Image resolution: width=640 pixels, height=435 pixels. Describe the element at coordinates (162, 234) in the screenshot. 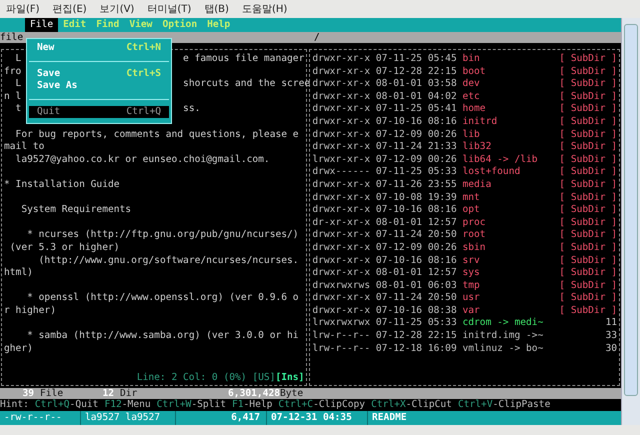

I see `editor-text: * ncurses (http://ftp.gnu.org/pub/gnu/ncurses/)` at that location.